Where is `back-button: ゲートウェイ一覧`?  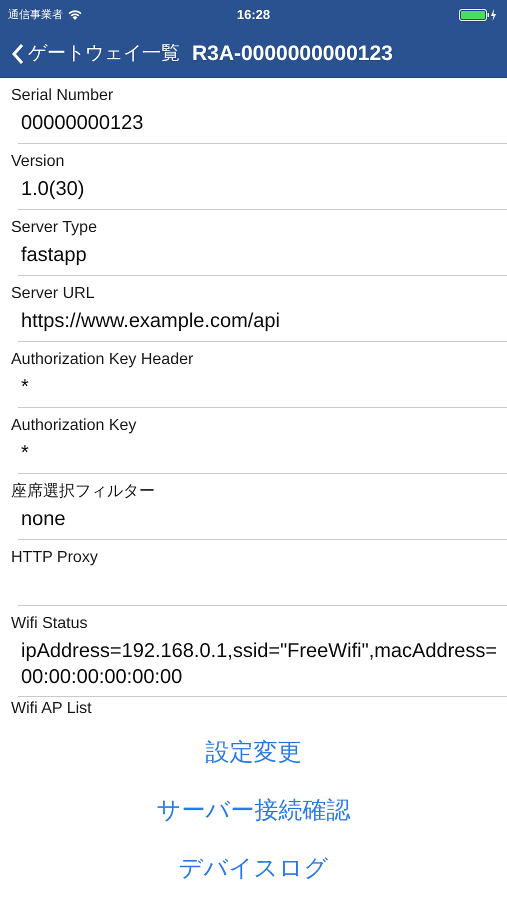 back-button: ゲートウェイ一覧 is located at coordinates (96, 54).